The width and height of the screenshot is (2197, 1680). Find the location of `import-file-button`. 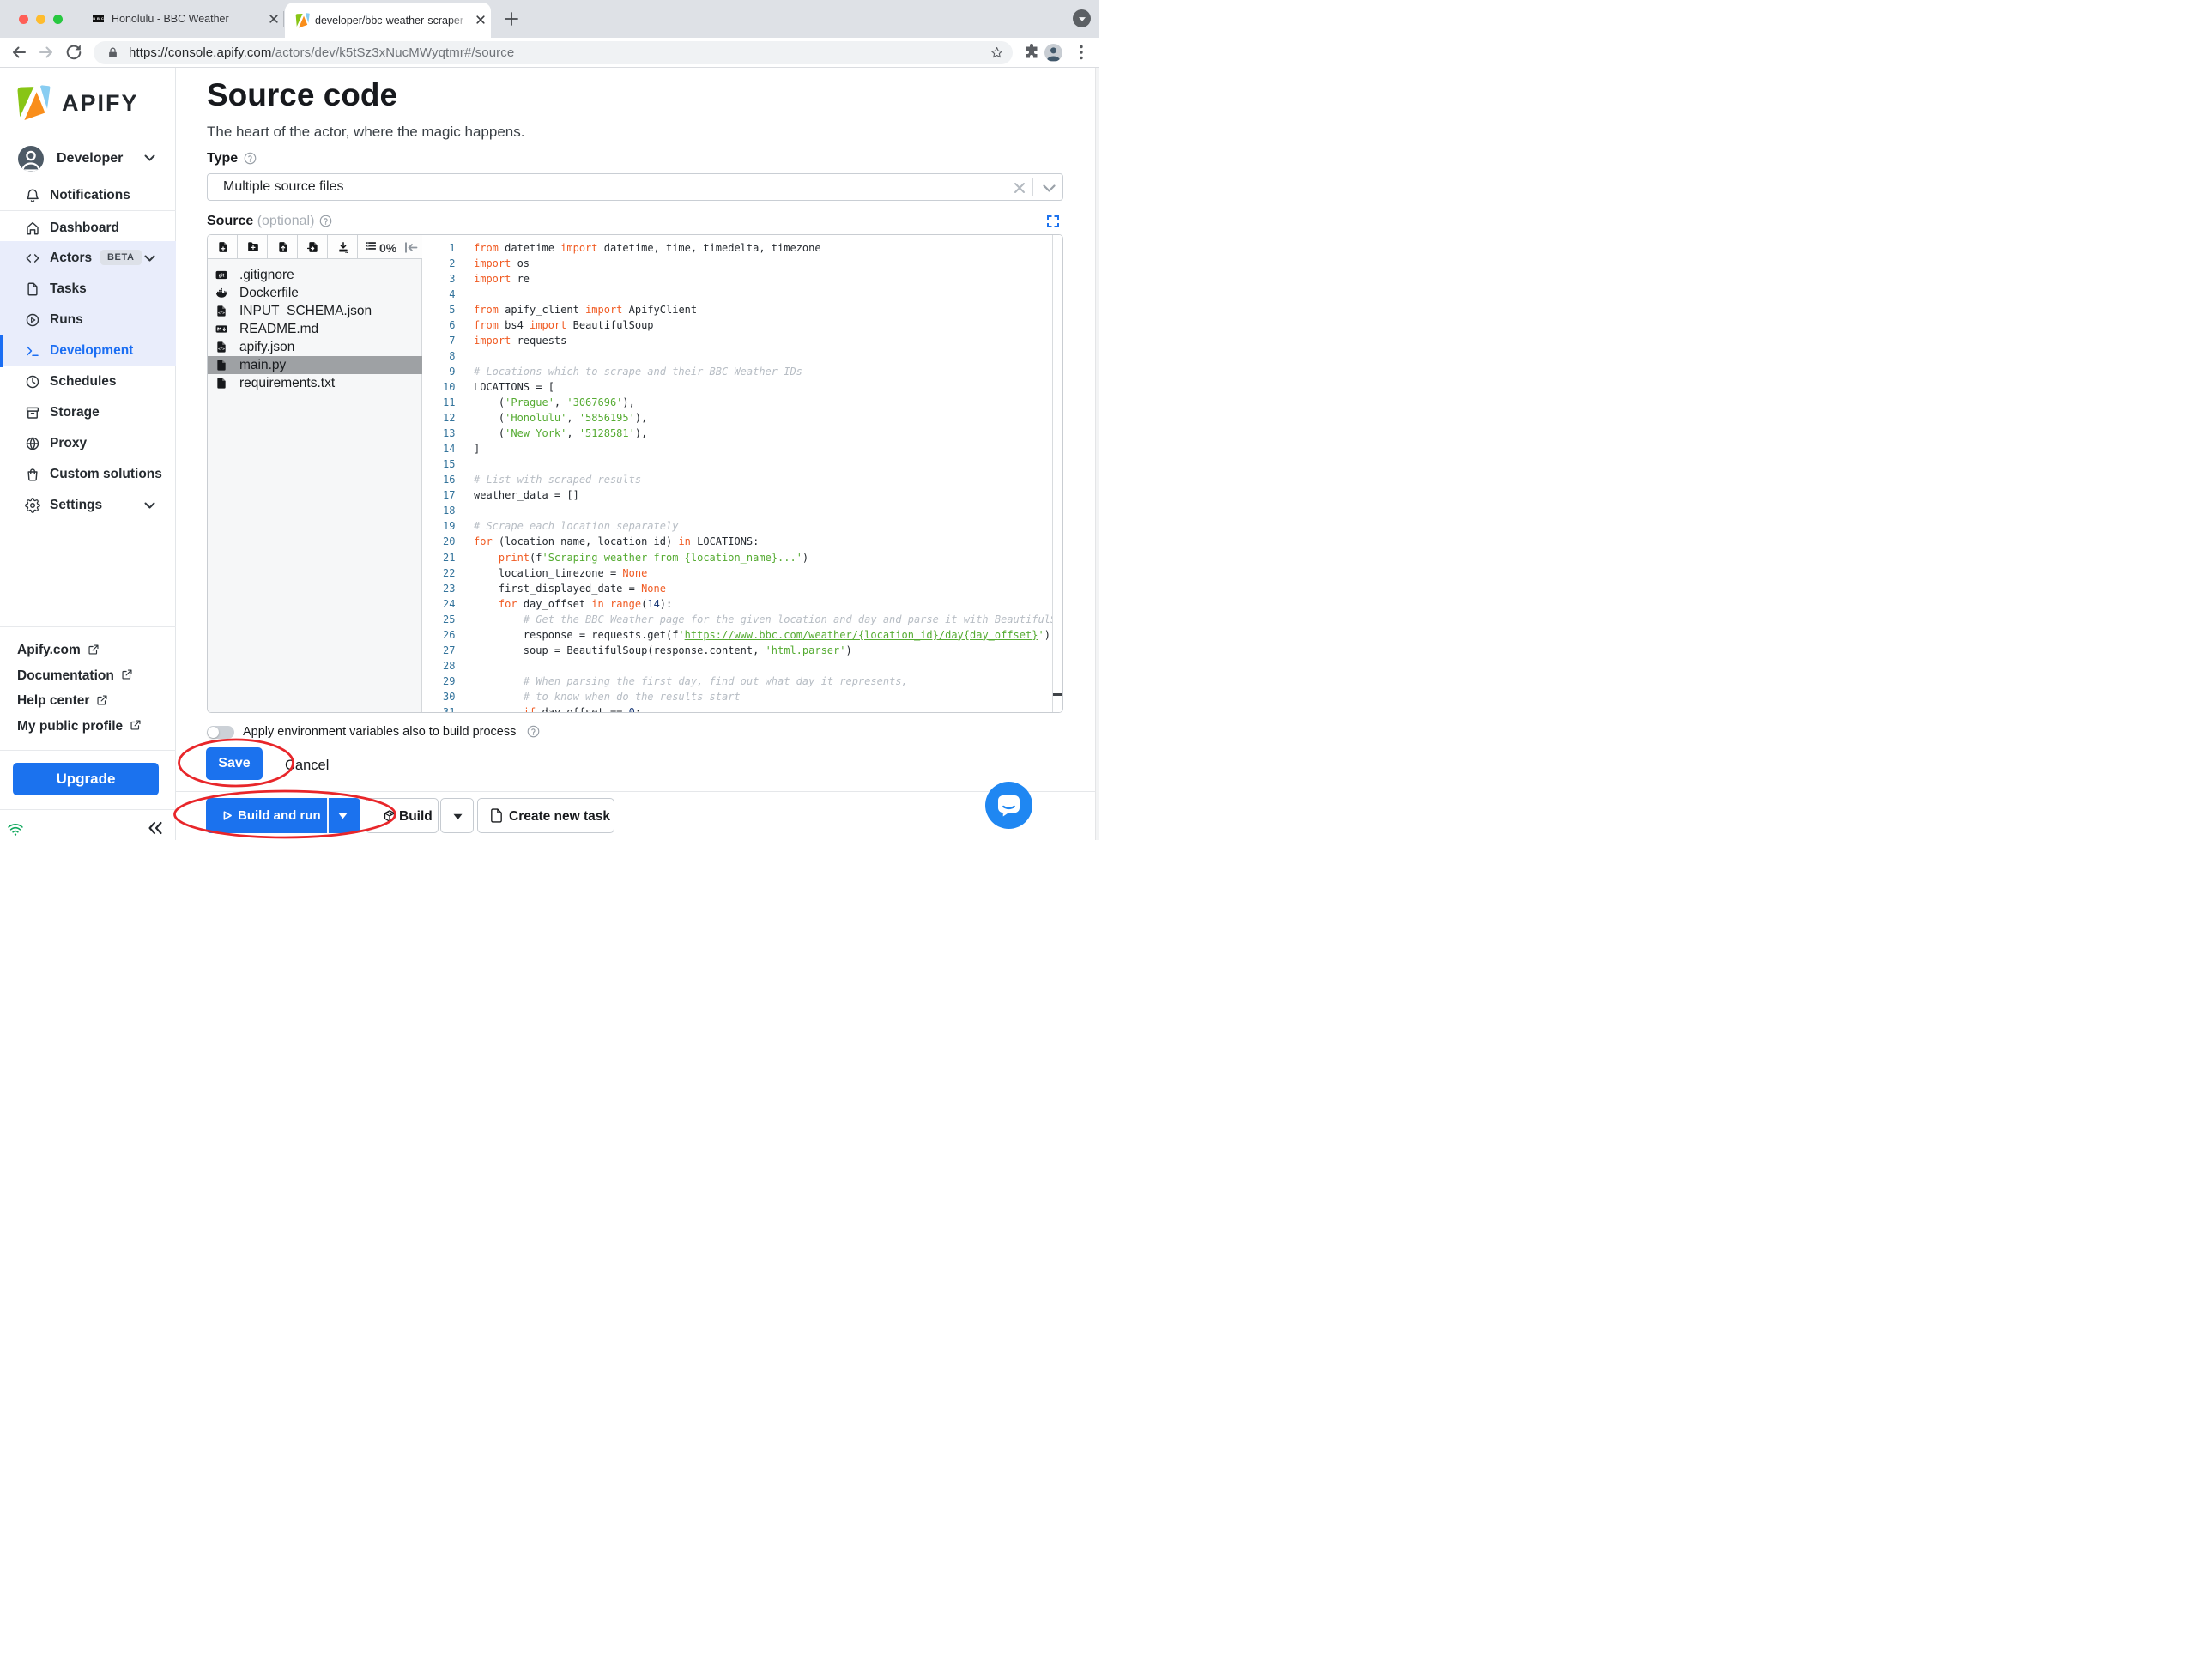

import-file-button is located at coordinates (313, 247).